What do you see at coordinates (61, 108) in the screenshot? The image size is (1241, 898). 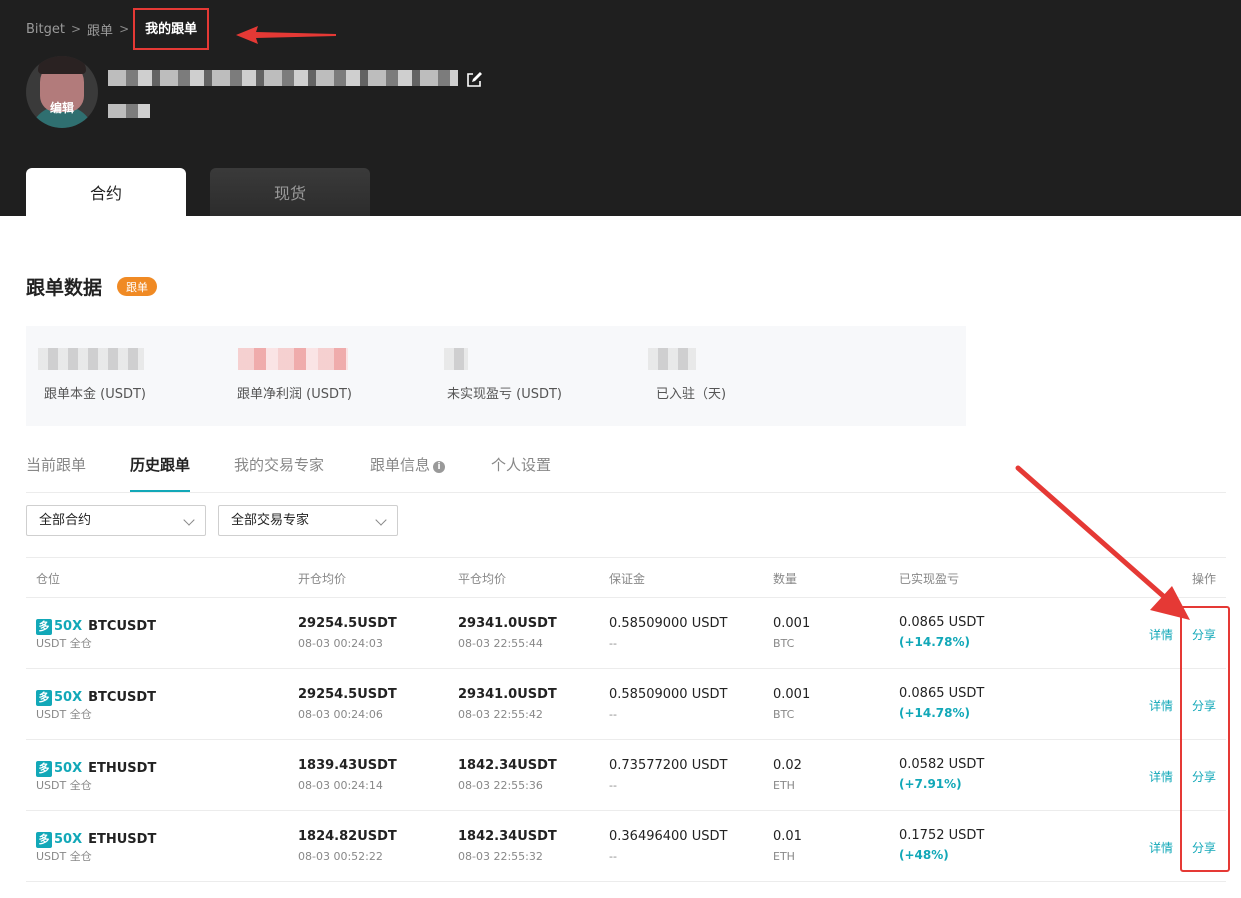 I see `avatar-edit-label: 编辑` at bounding box center [61, 108].